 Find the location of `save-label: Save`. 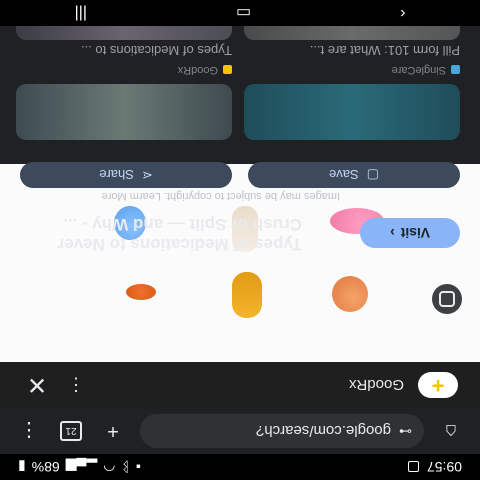

save-label: Save is located at coordinates (344, 175).